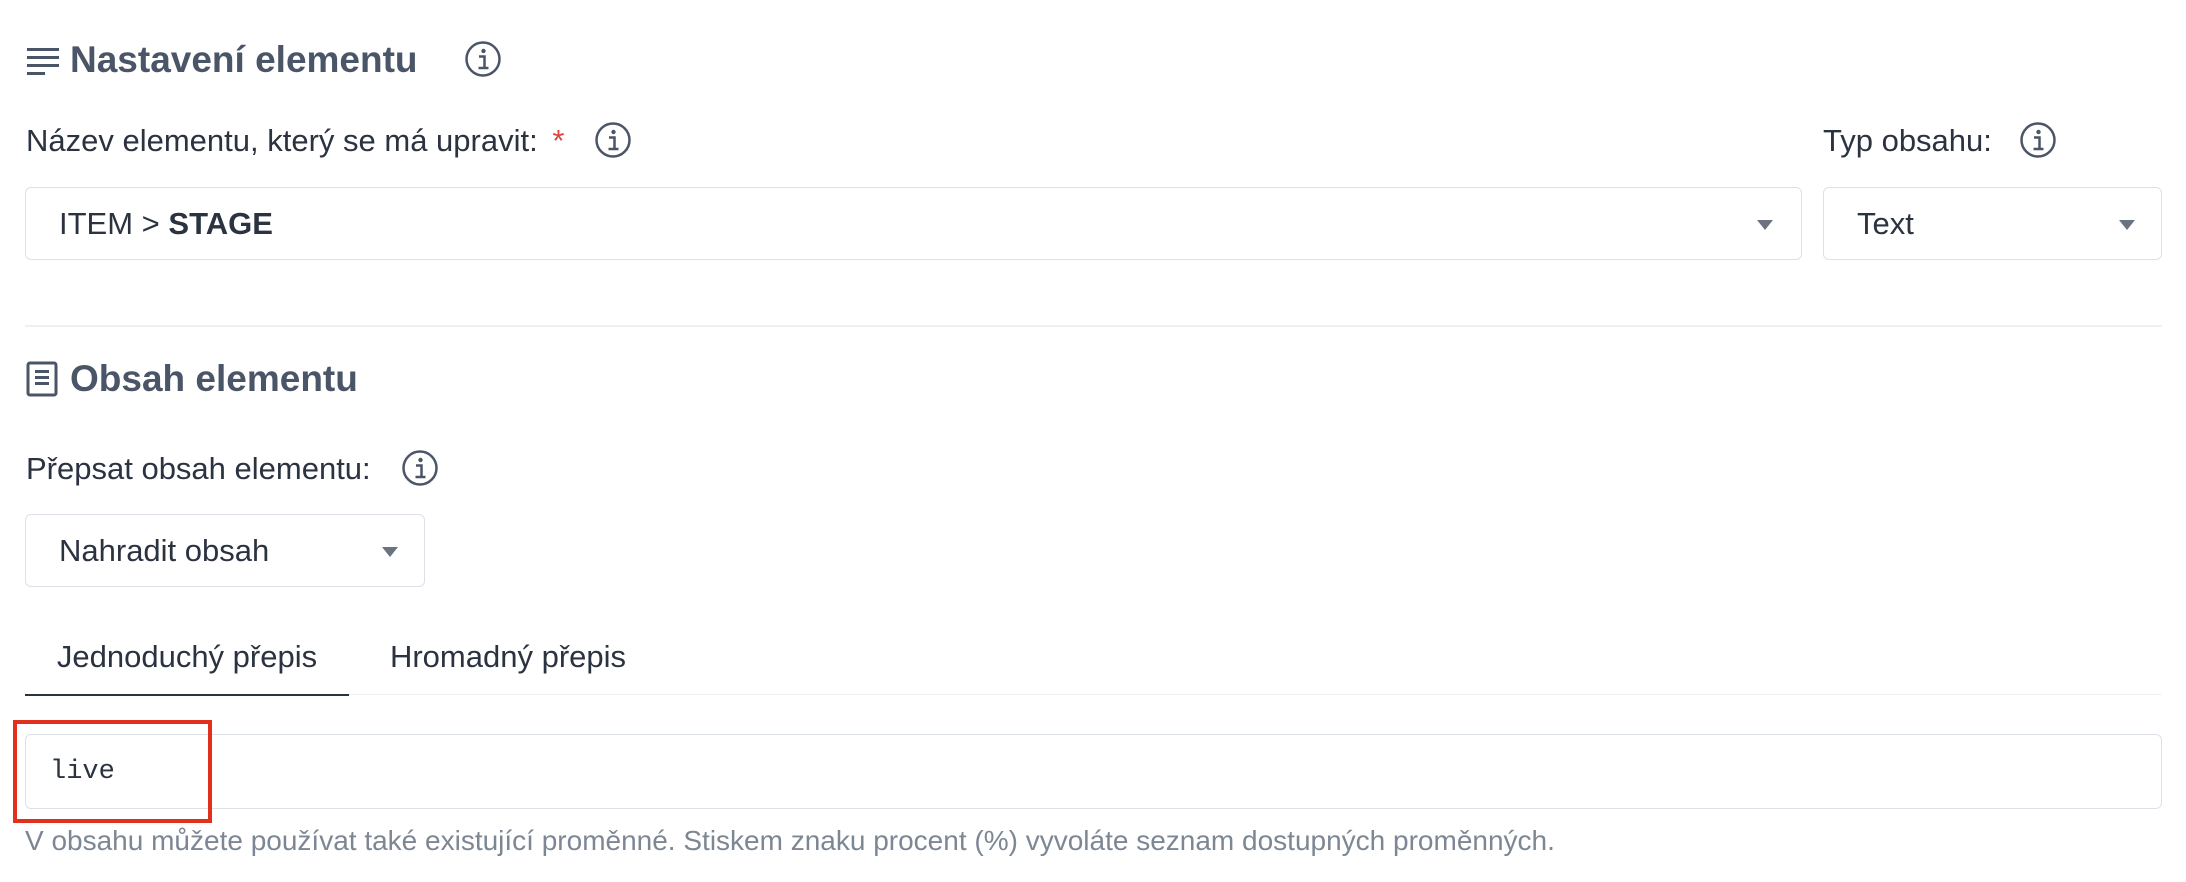  I want to click on tabs-bar: Jednoduchý přepis Hromadný přepis, so click(1093, 664).